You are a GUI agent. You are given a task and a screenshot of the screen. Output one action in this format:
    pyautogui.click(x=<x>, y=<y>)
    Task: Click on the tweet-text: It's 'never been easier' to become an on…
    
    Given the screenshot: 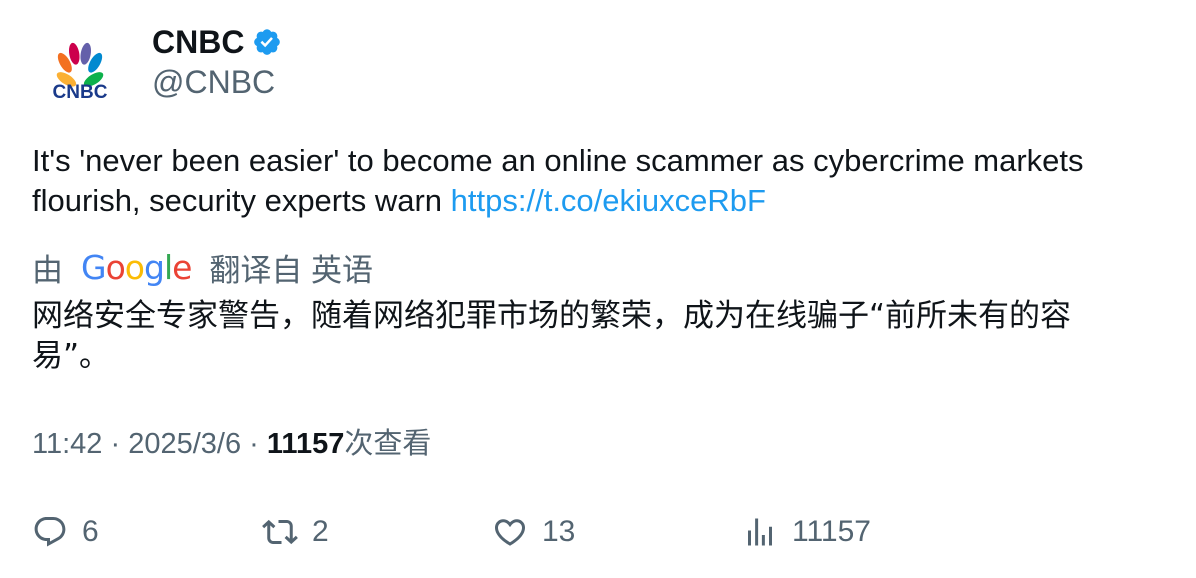 What is the action you would take?
    pyautogui.click(x=592, y=181)
    